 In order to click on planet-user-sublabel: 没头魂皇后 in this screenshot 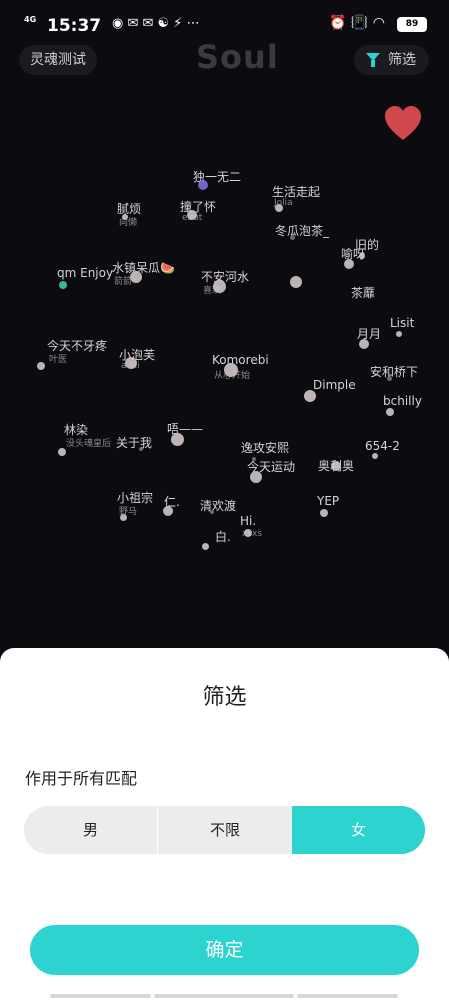, I will do `click(89, 444)`.